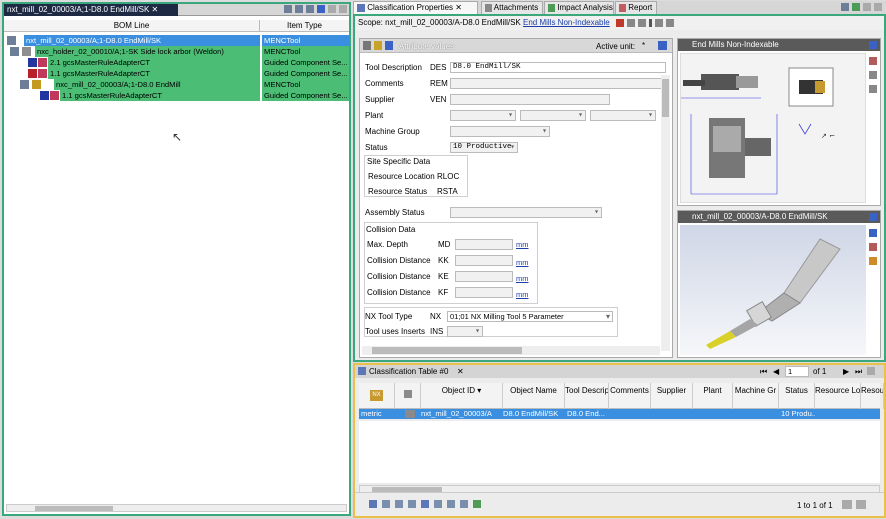 The width and height of the screenshot is (886, 519). Describe the element at coordinates (665, 213) in the screenshot. I see `attribute-vertical-scrollbar` at that location.